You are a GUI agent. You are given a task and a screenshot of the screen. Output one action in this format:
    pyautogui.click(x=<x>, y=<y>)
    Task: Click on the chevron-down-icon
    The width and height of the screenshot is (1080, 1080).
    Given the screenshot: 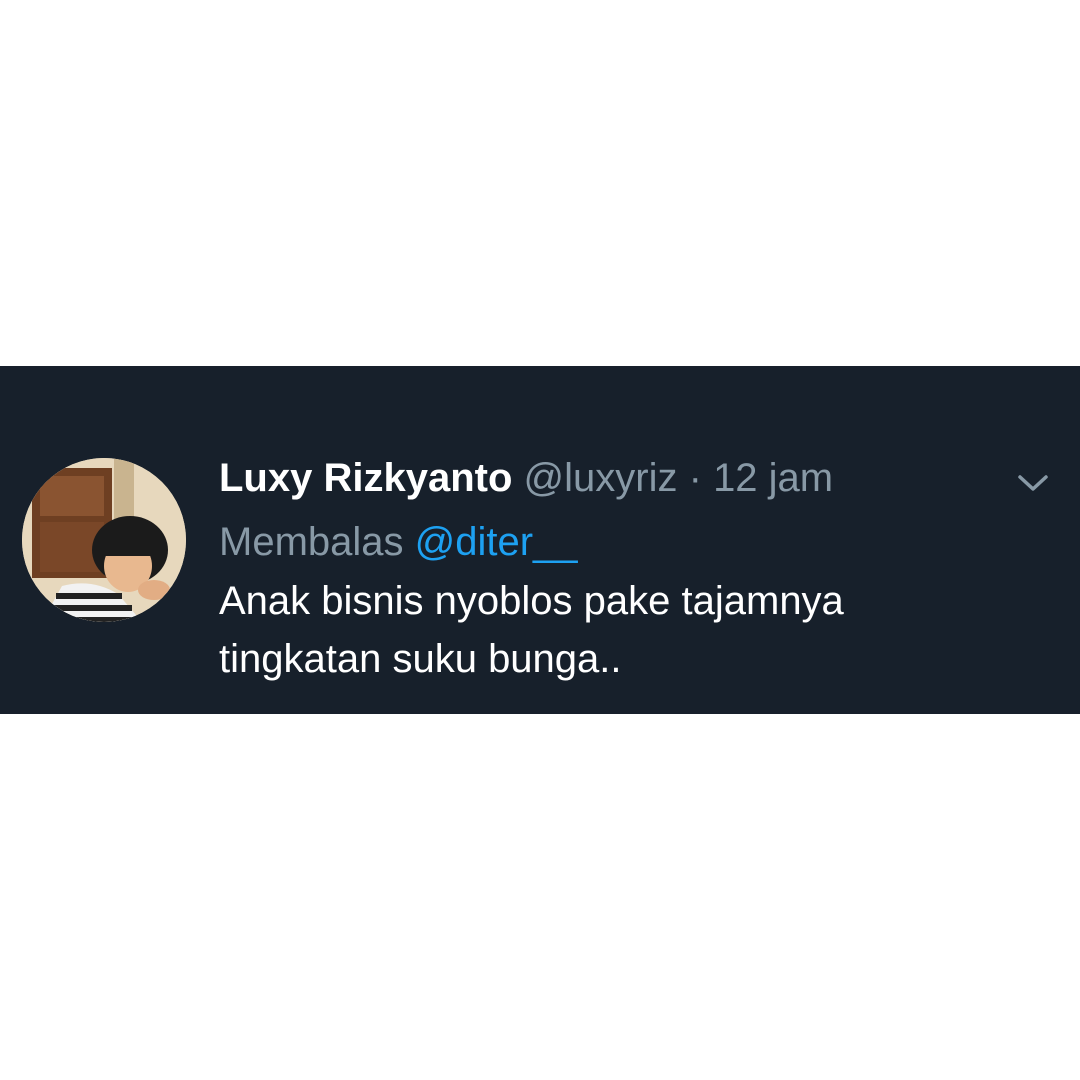 What is the action you would take?
    pyautogui.click(x=1033, y=483)
    